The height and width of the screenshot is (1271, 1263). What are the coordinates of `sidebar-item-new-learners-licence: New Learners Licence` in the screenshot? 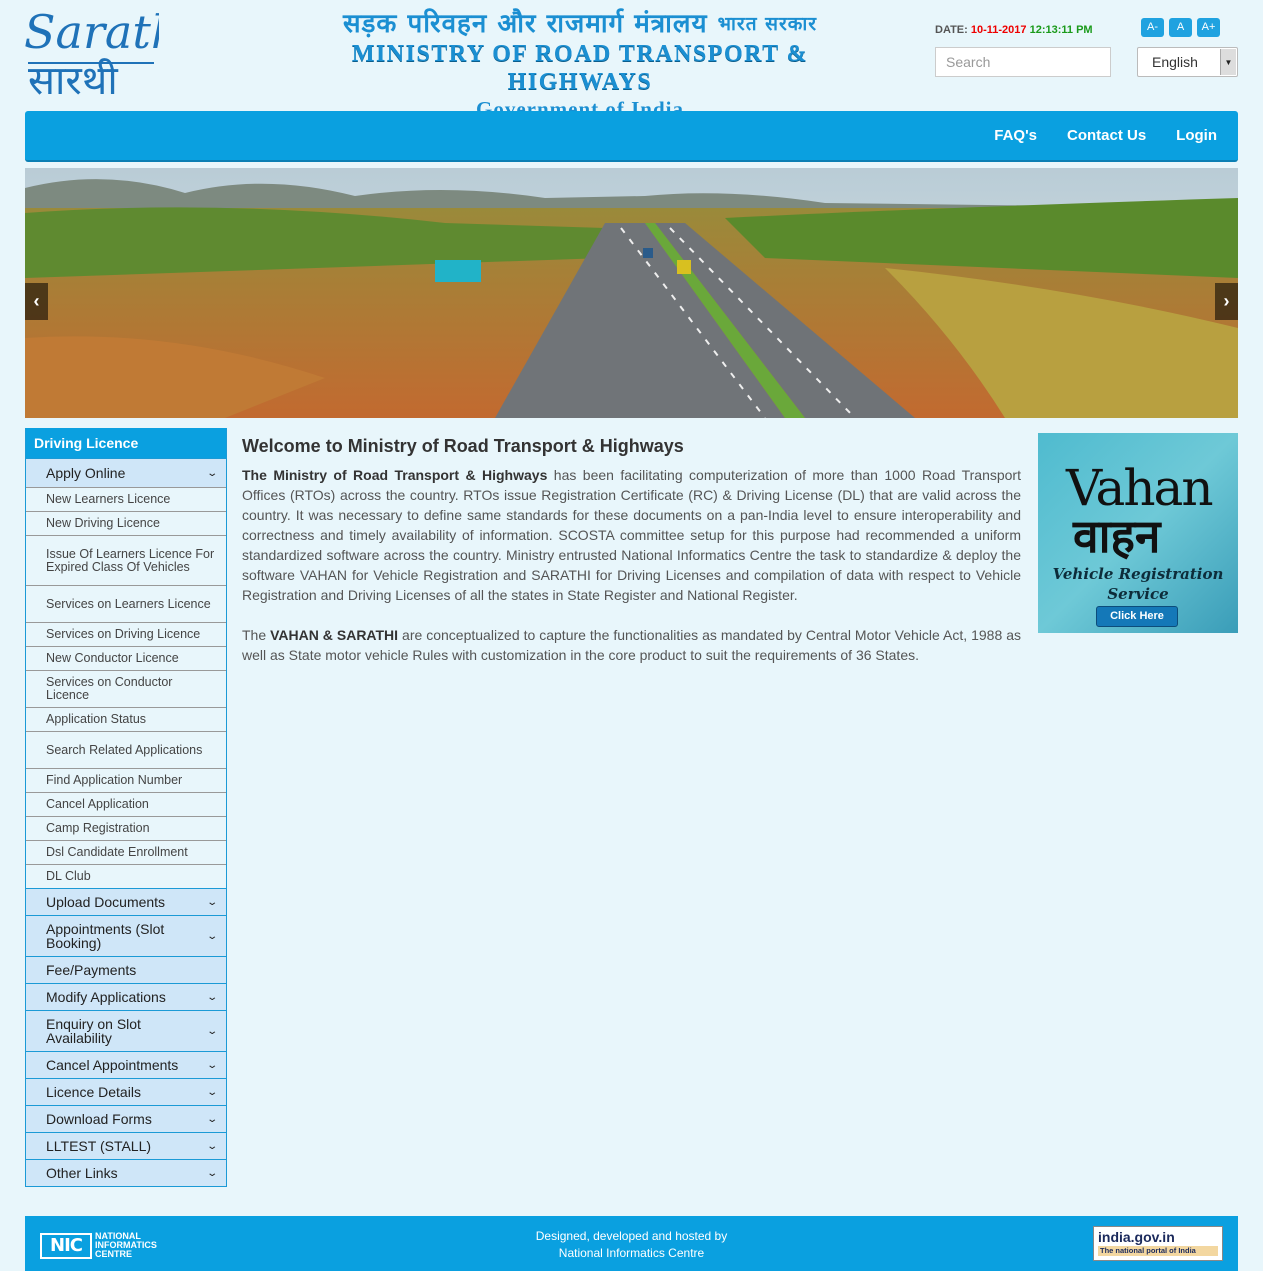 It's located at (126, 499).